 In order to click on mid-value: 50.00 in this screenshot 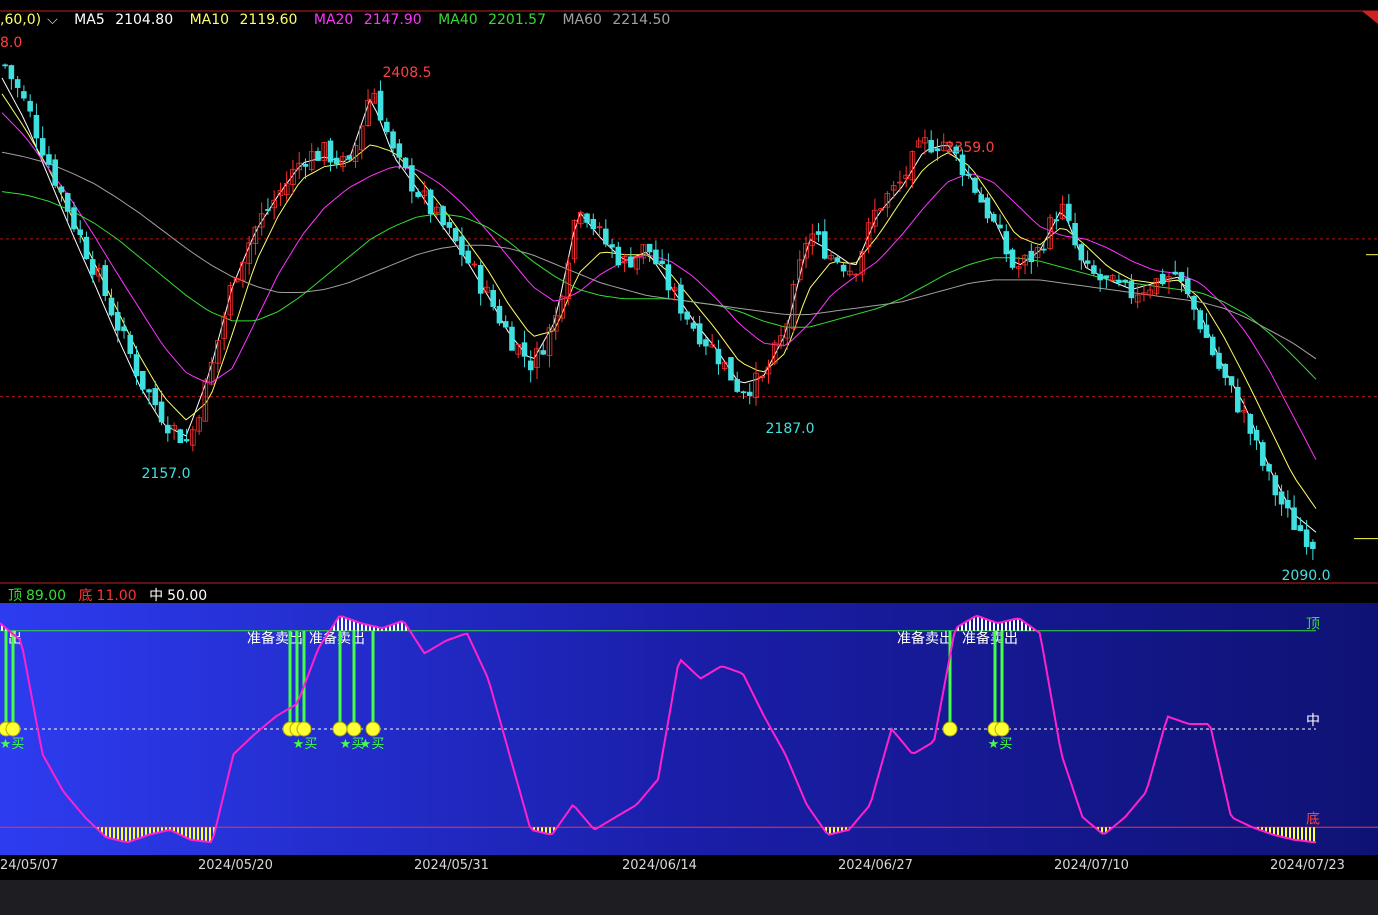, I will do `click(187, 596)`.